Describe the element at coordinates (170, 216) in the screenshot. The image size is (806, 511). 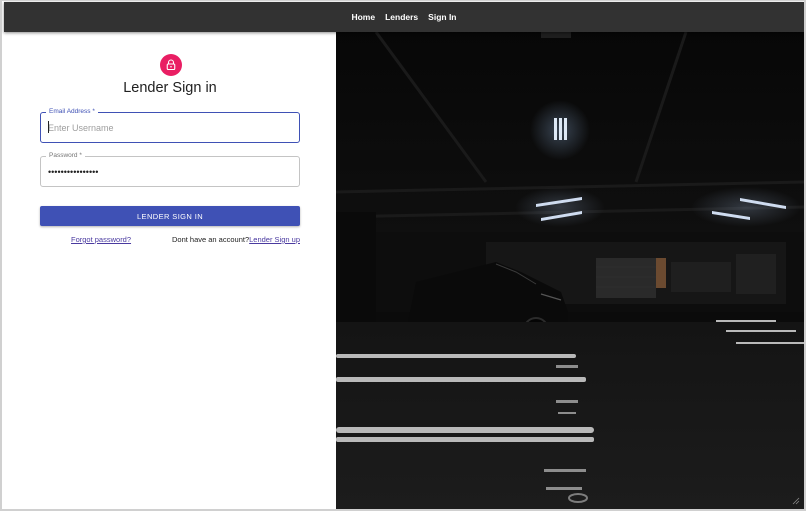
I see `lender-signin-button: Lender Sign In` at that location.